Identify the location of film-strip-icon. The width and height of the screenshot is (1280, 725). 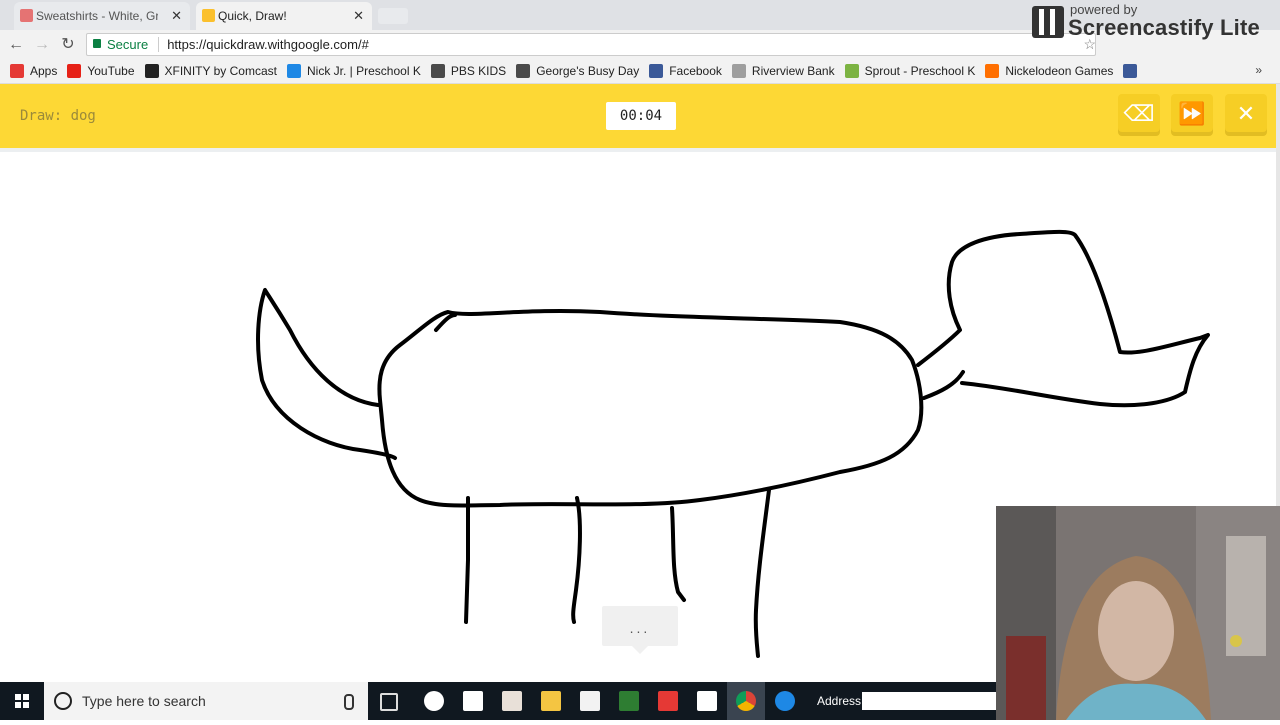
(1048, 22).